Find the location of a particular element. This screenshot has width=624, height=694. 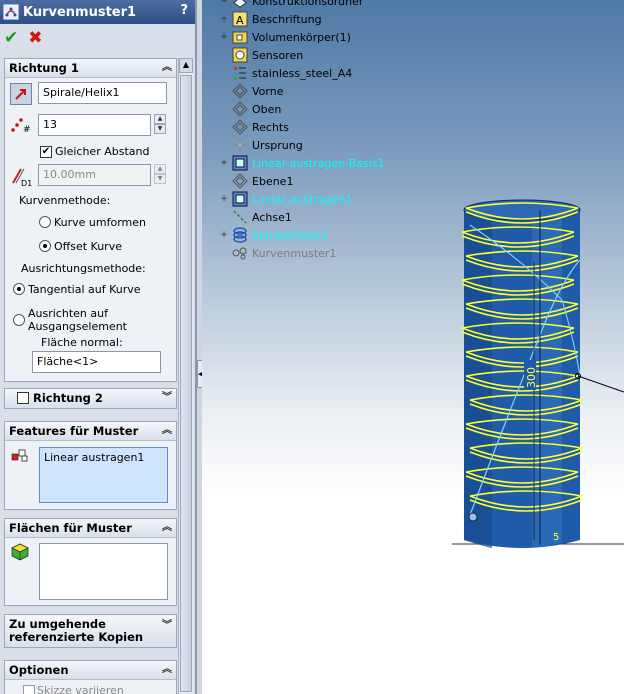

tree-item: + Spirale/Helix1 is located at coordinates (273, 235).